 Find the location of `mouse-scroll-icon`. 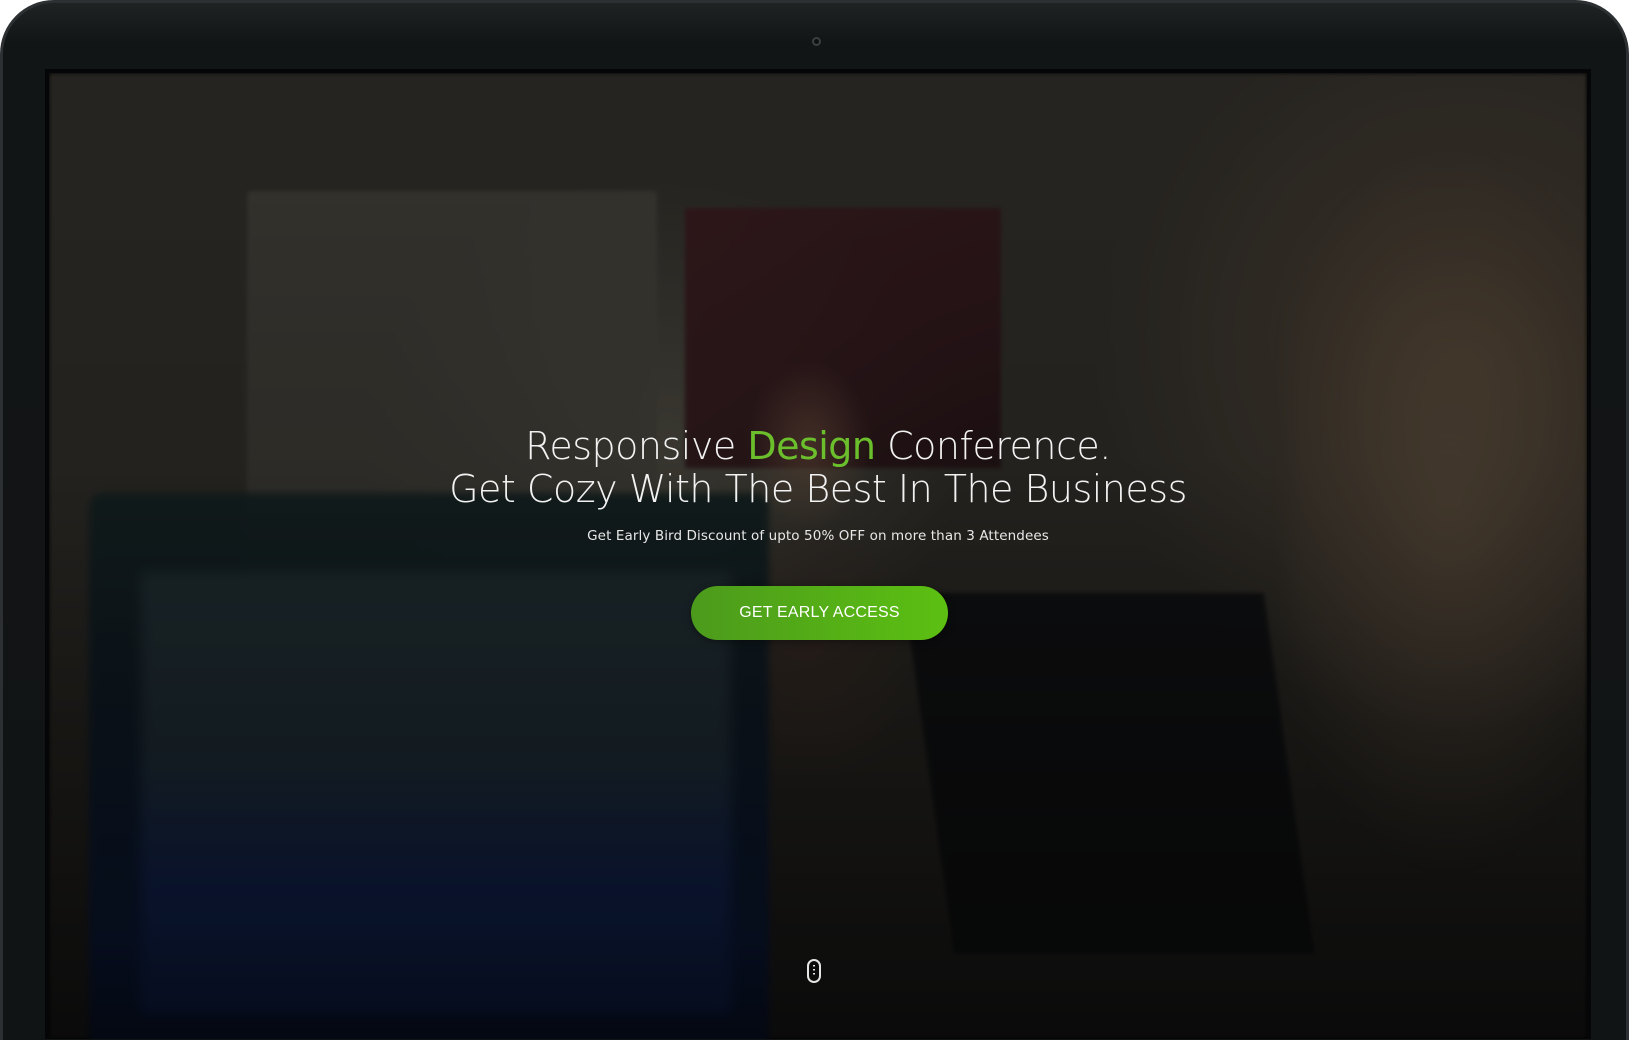

mouse-scroll-icon is located at coordinates (814, 971).